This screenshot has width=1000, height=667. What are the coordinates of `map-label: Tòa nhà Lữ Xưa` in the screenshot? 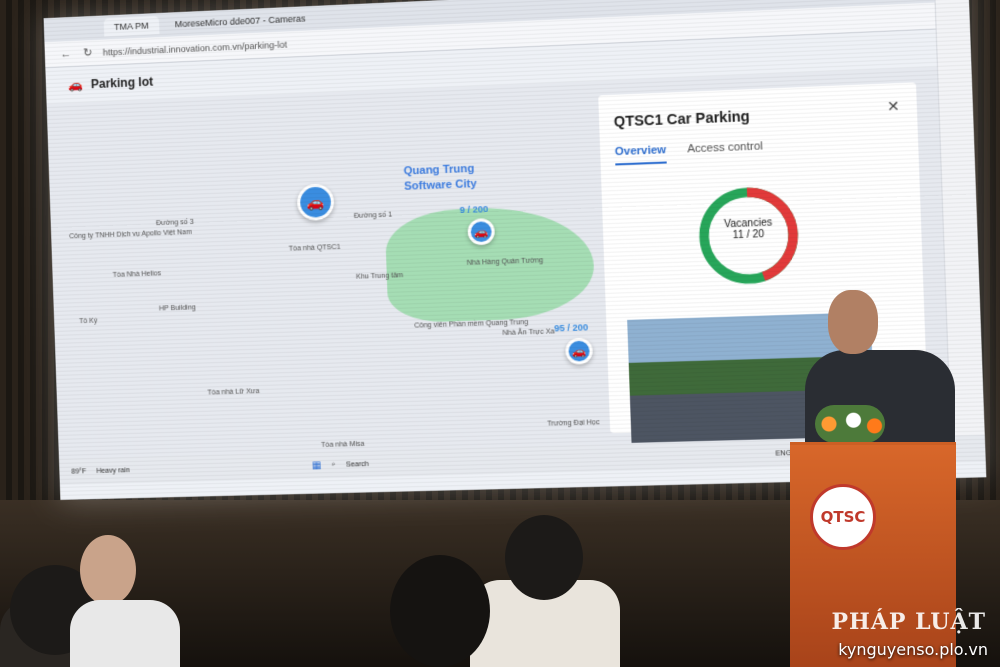 It's located at (233, 392).